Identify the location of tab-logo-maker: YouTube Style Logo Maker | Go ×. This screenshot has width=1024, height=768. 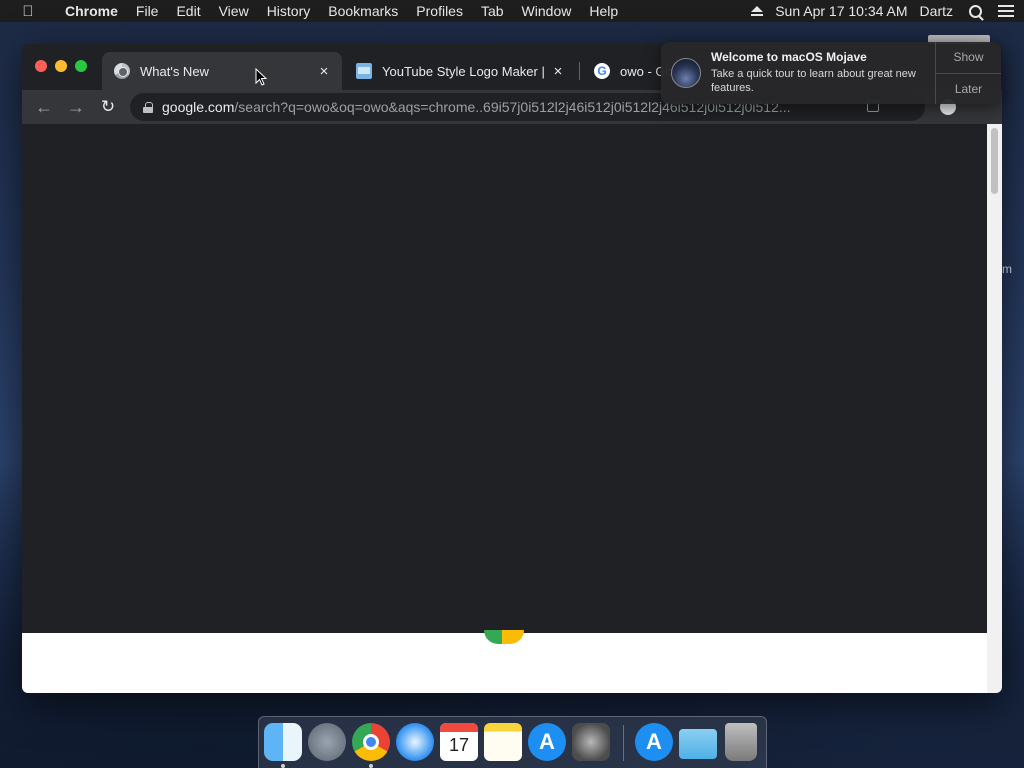
(460, 71).